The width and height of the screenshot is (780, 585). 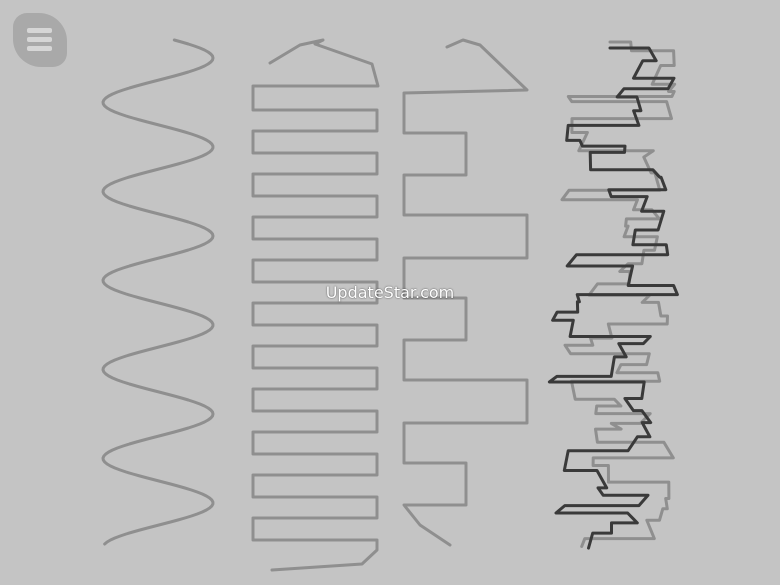 What do you see at coordinates (40, 40) in the screenshot?
I see `menu-button` at bounding box center [40, 40].